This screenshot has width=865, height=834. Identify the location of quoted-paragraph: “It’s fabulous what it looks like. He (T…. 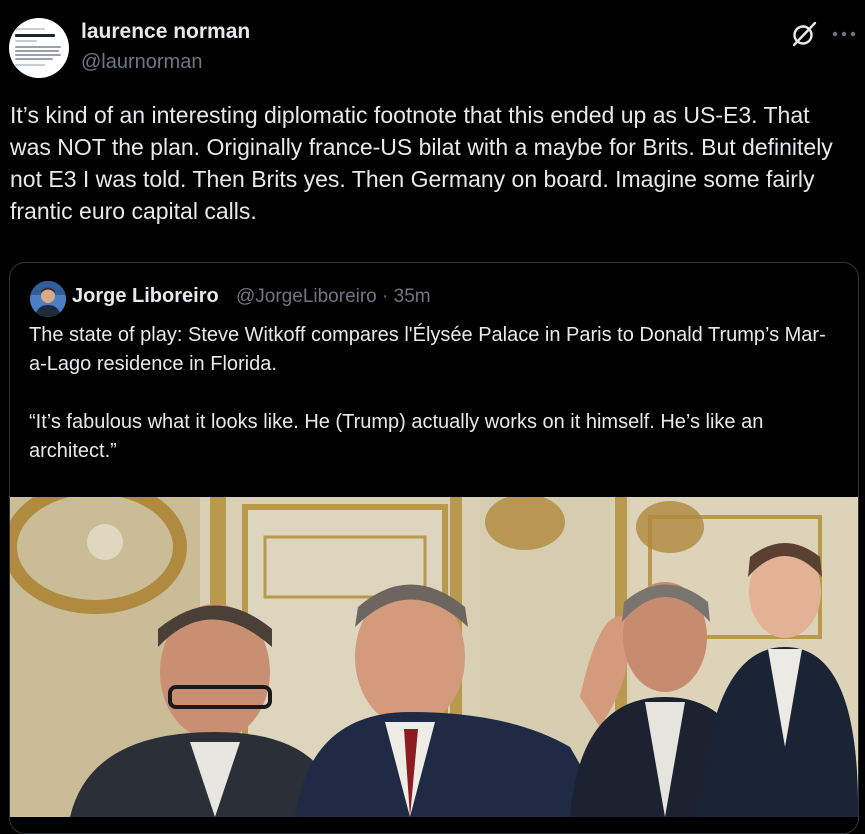
(396, 436).